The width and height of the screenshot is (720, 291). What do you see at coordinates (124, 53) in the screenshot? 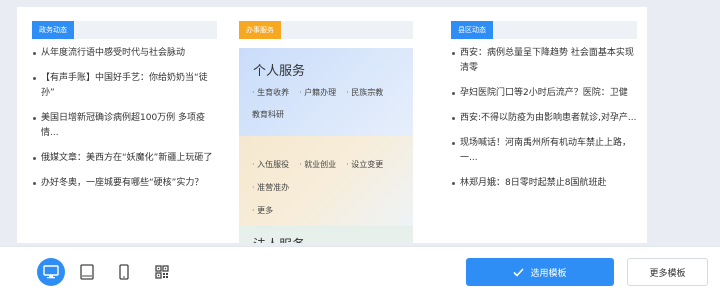
I see `list-item: 从年度流行语中感受时代与社会脉动` at bounding box center [124, 53].